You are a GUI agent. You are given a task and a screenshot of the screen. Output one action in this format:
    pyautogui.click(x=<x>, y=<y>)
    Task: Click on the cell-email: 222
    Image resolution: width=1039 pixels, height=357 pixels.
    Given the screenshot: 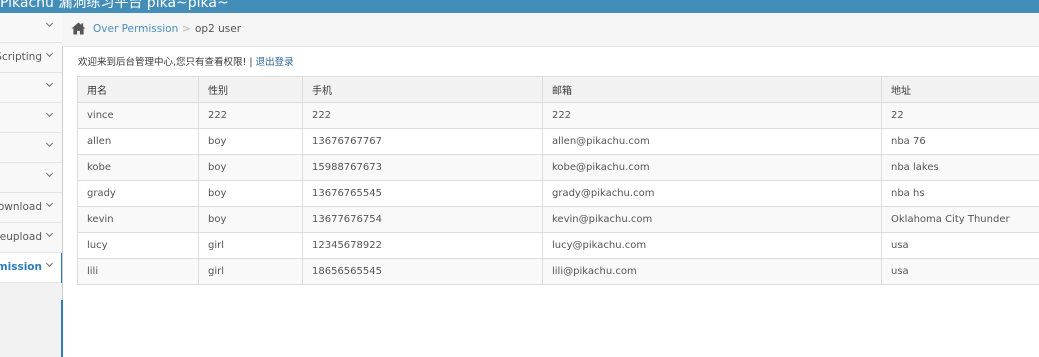 What is the action you would take?
    pyautogui.click(x=712, y=115)
    